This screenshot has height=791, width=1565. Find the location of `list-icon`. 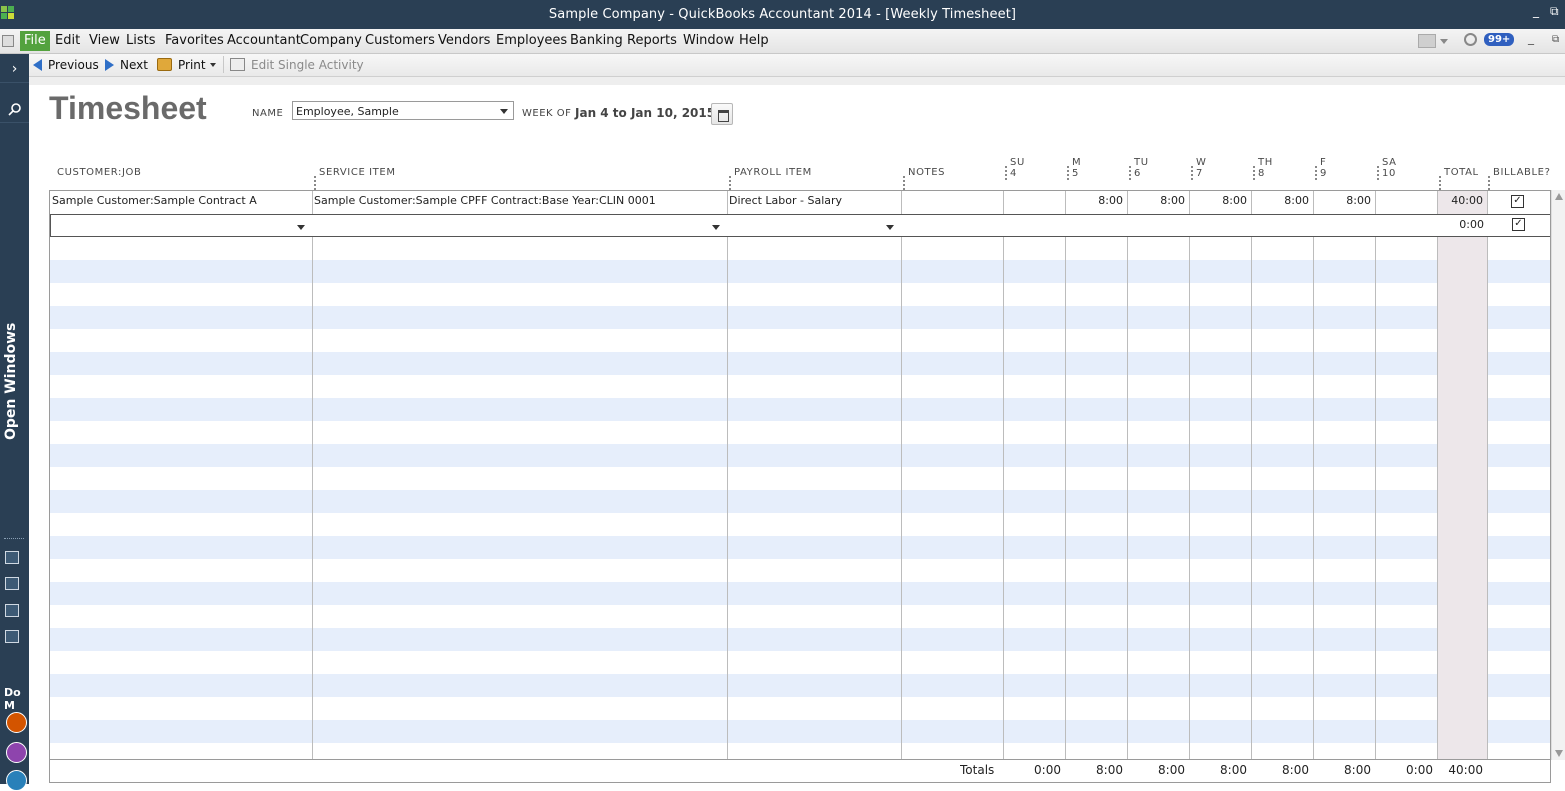

list-icon is located at coordinates (12, 583).